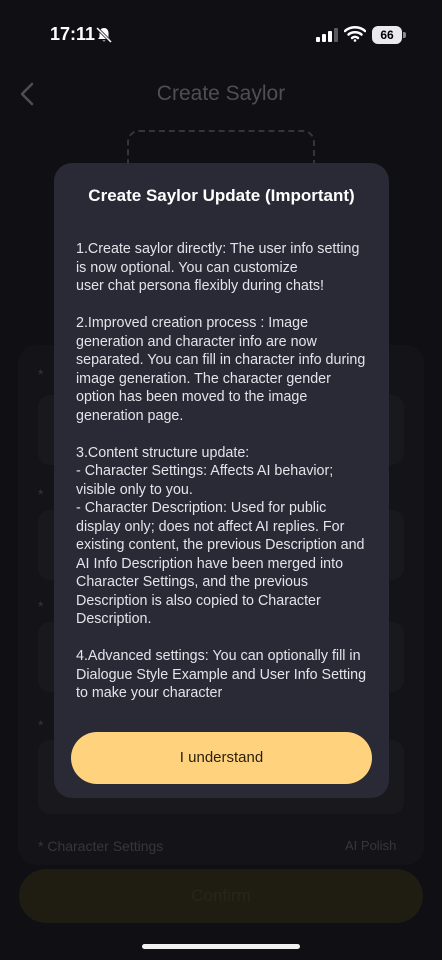 This screenshot has height=960, width=442. I want to click on status-bar: 17:11 66, so click(221, 35).